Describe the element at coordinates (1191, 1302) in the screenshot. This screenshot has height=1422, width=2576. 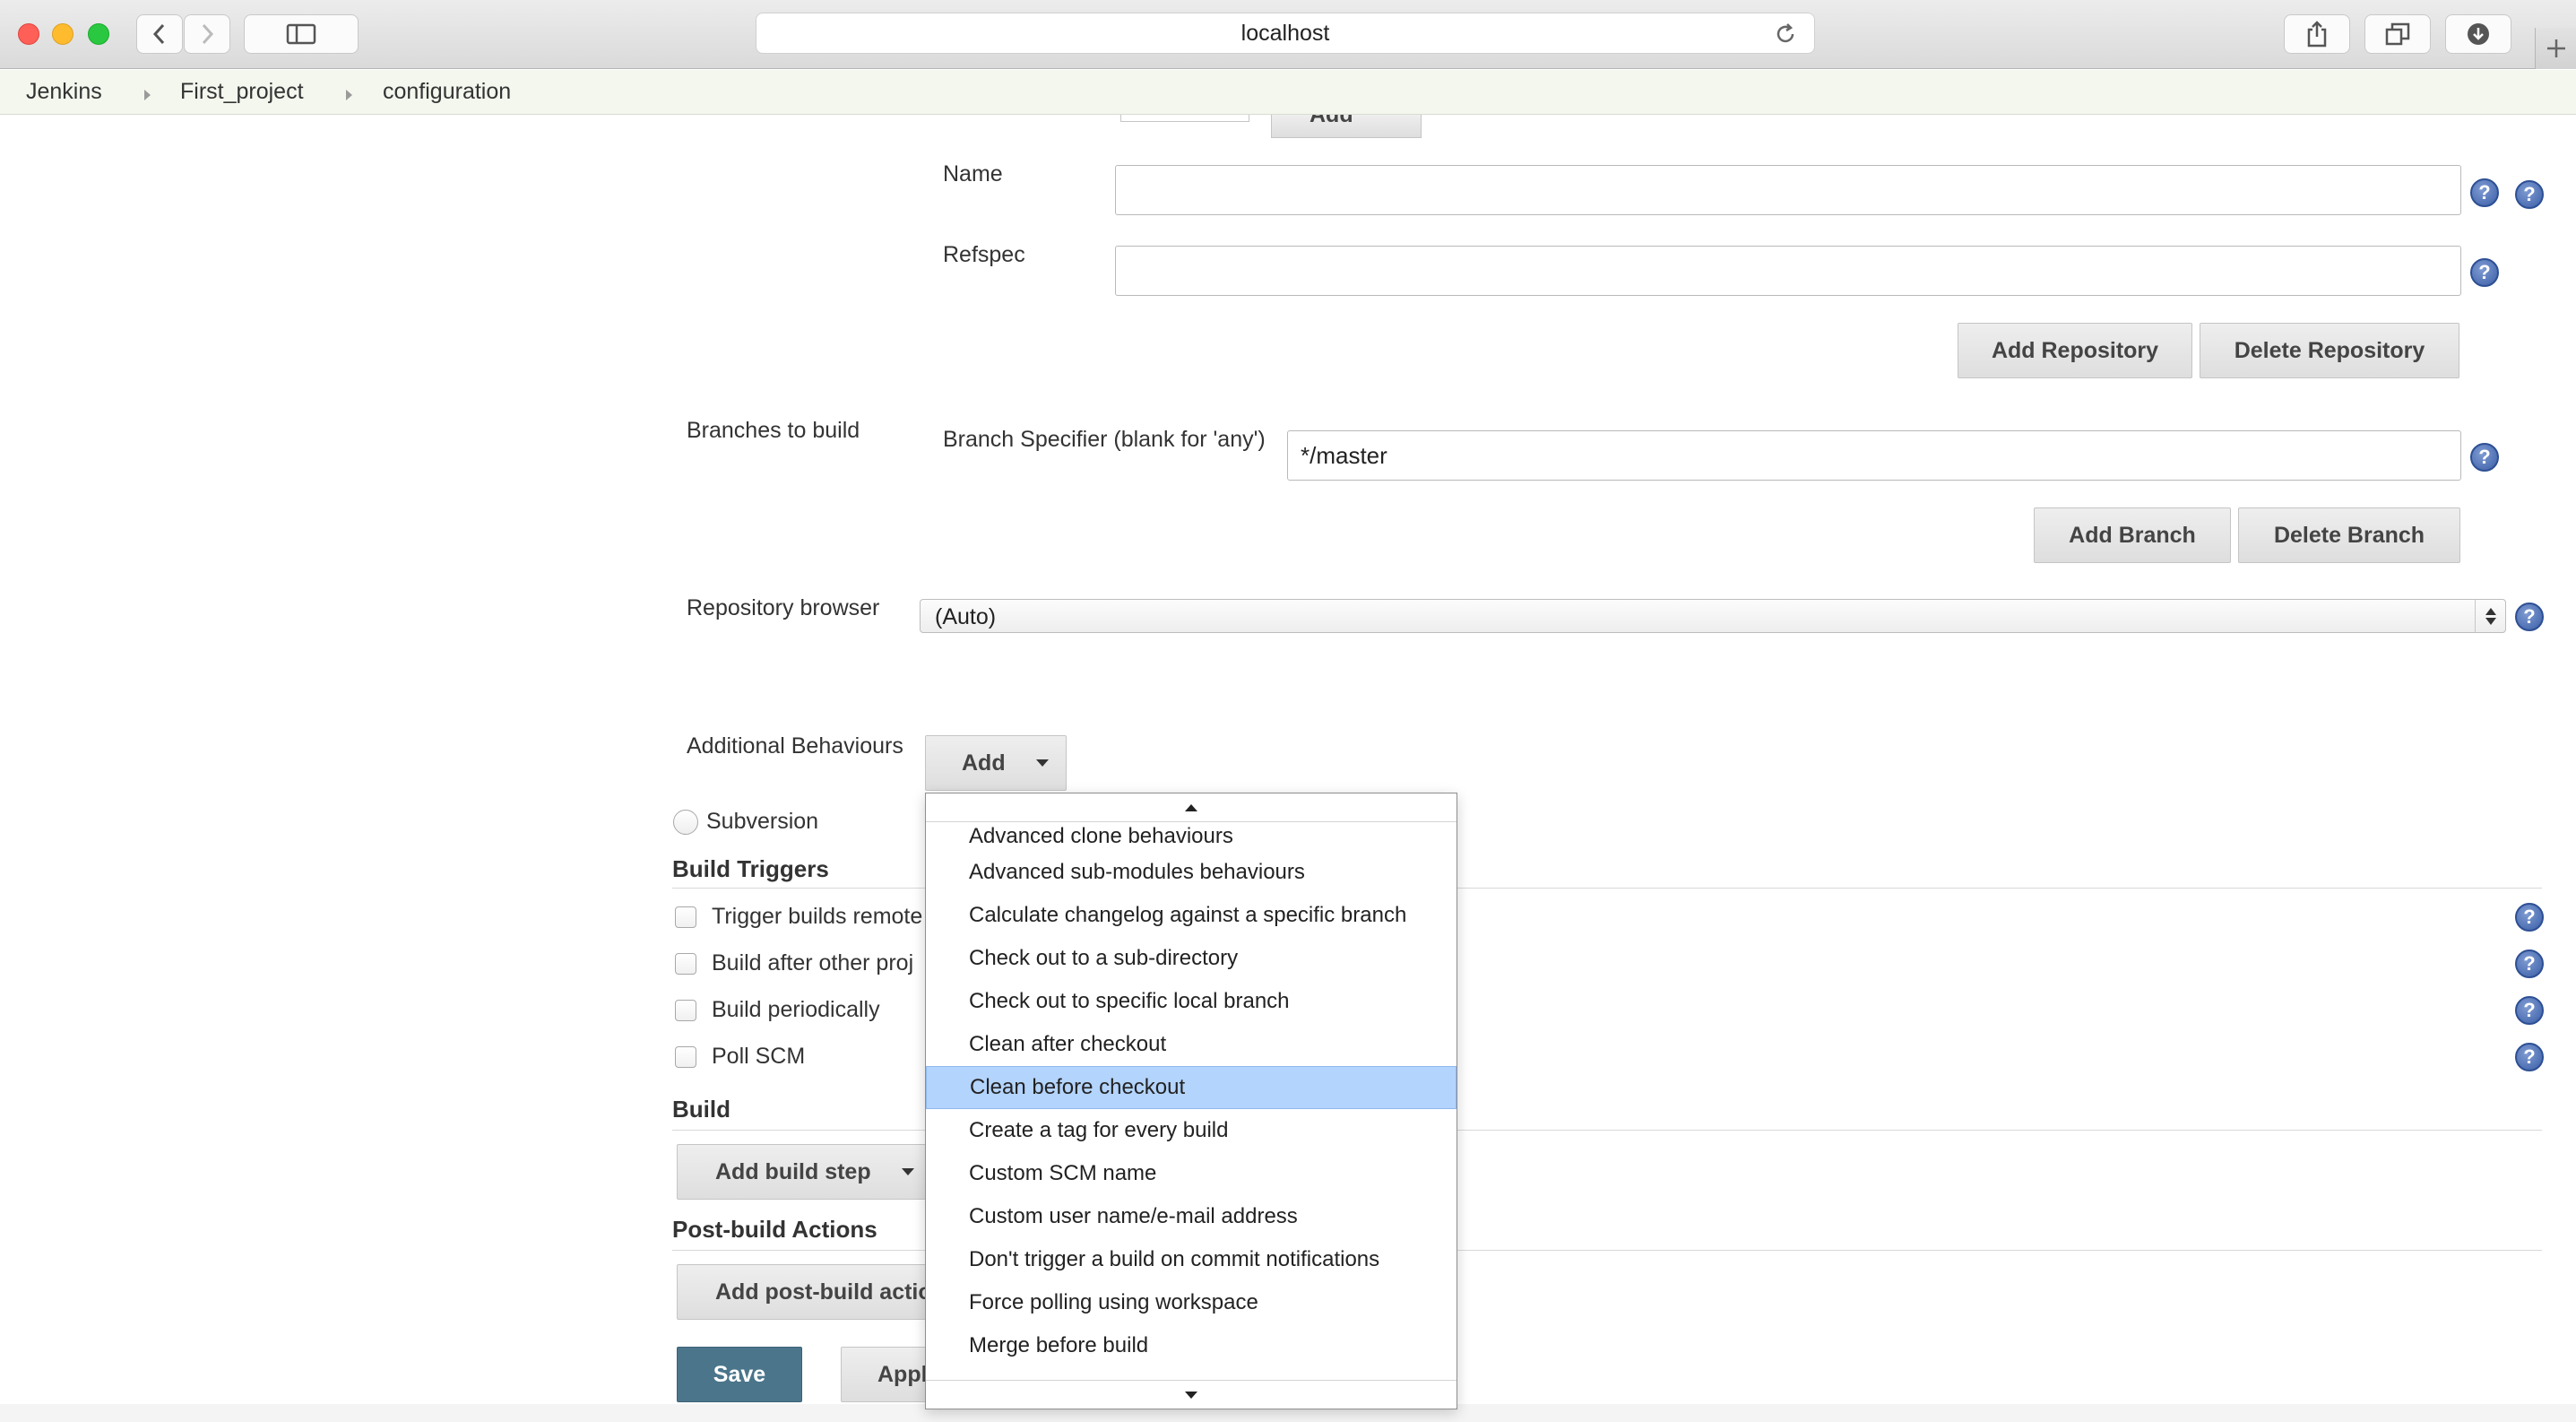
I see `menu-item-force-polling: Force polling using workspace` at that location.